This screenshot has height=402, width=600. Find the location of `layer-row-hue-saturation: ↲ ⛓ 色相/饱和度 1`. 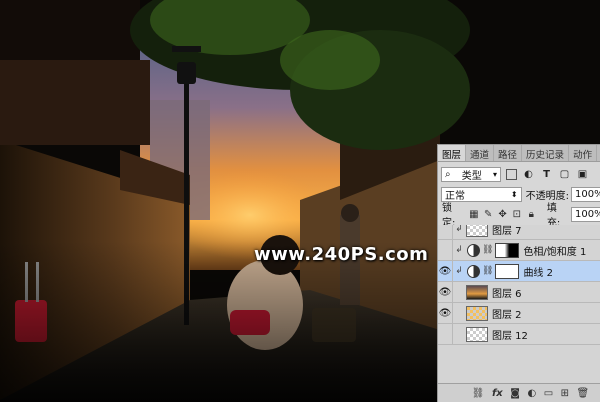

layer-row-hue-saturation: ↲ ⛓ 色相/饱和度 1 is located at coordinates (519, 250).